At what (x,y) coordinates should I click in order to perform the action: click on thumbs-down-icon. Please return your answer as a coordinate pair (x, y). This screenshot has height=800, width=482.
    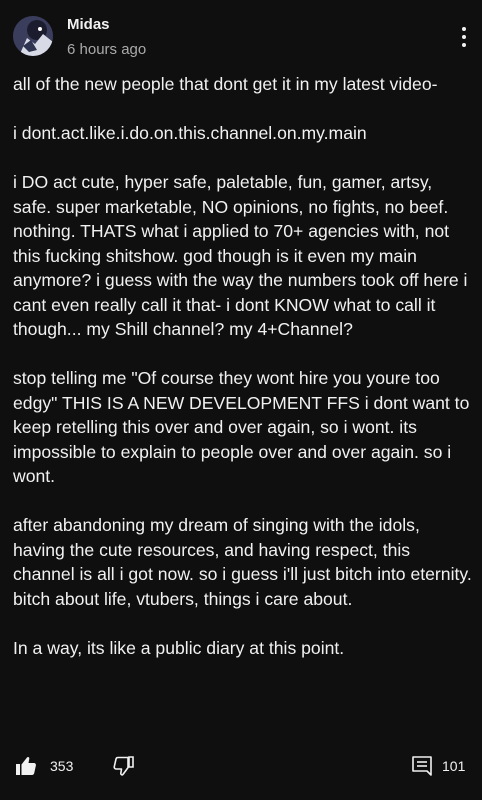
    Looking at the image, I should click on (124, 766).